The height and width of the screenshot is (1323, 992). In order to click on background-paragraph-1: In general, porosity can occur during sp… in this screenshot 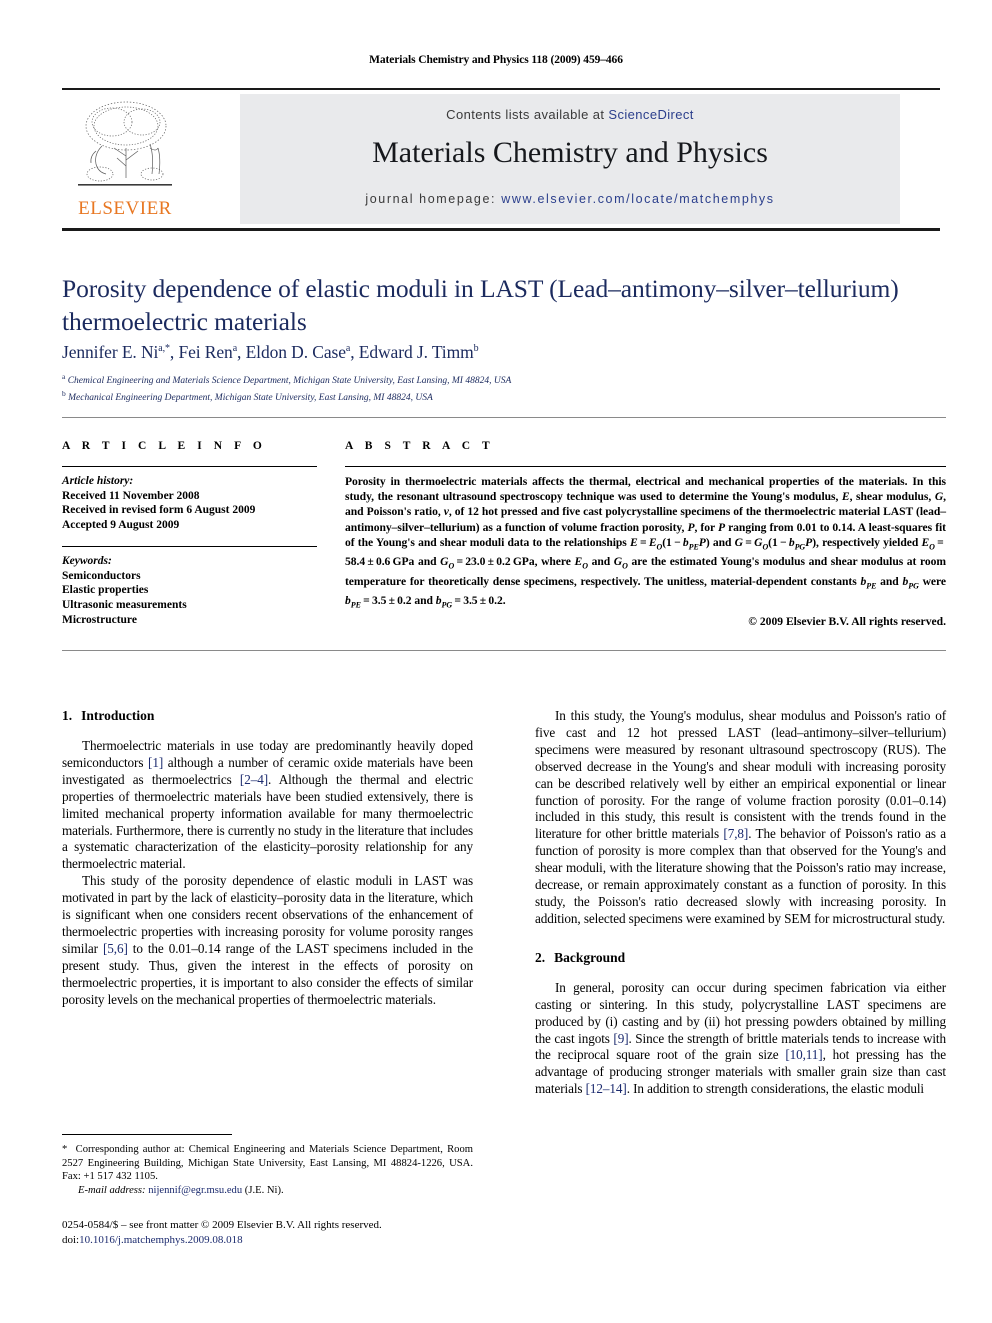, I will do `click(741, 1038)`.